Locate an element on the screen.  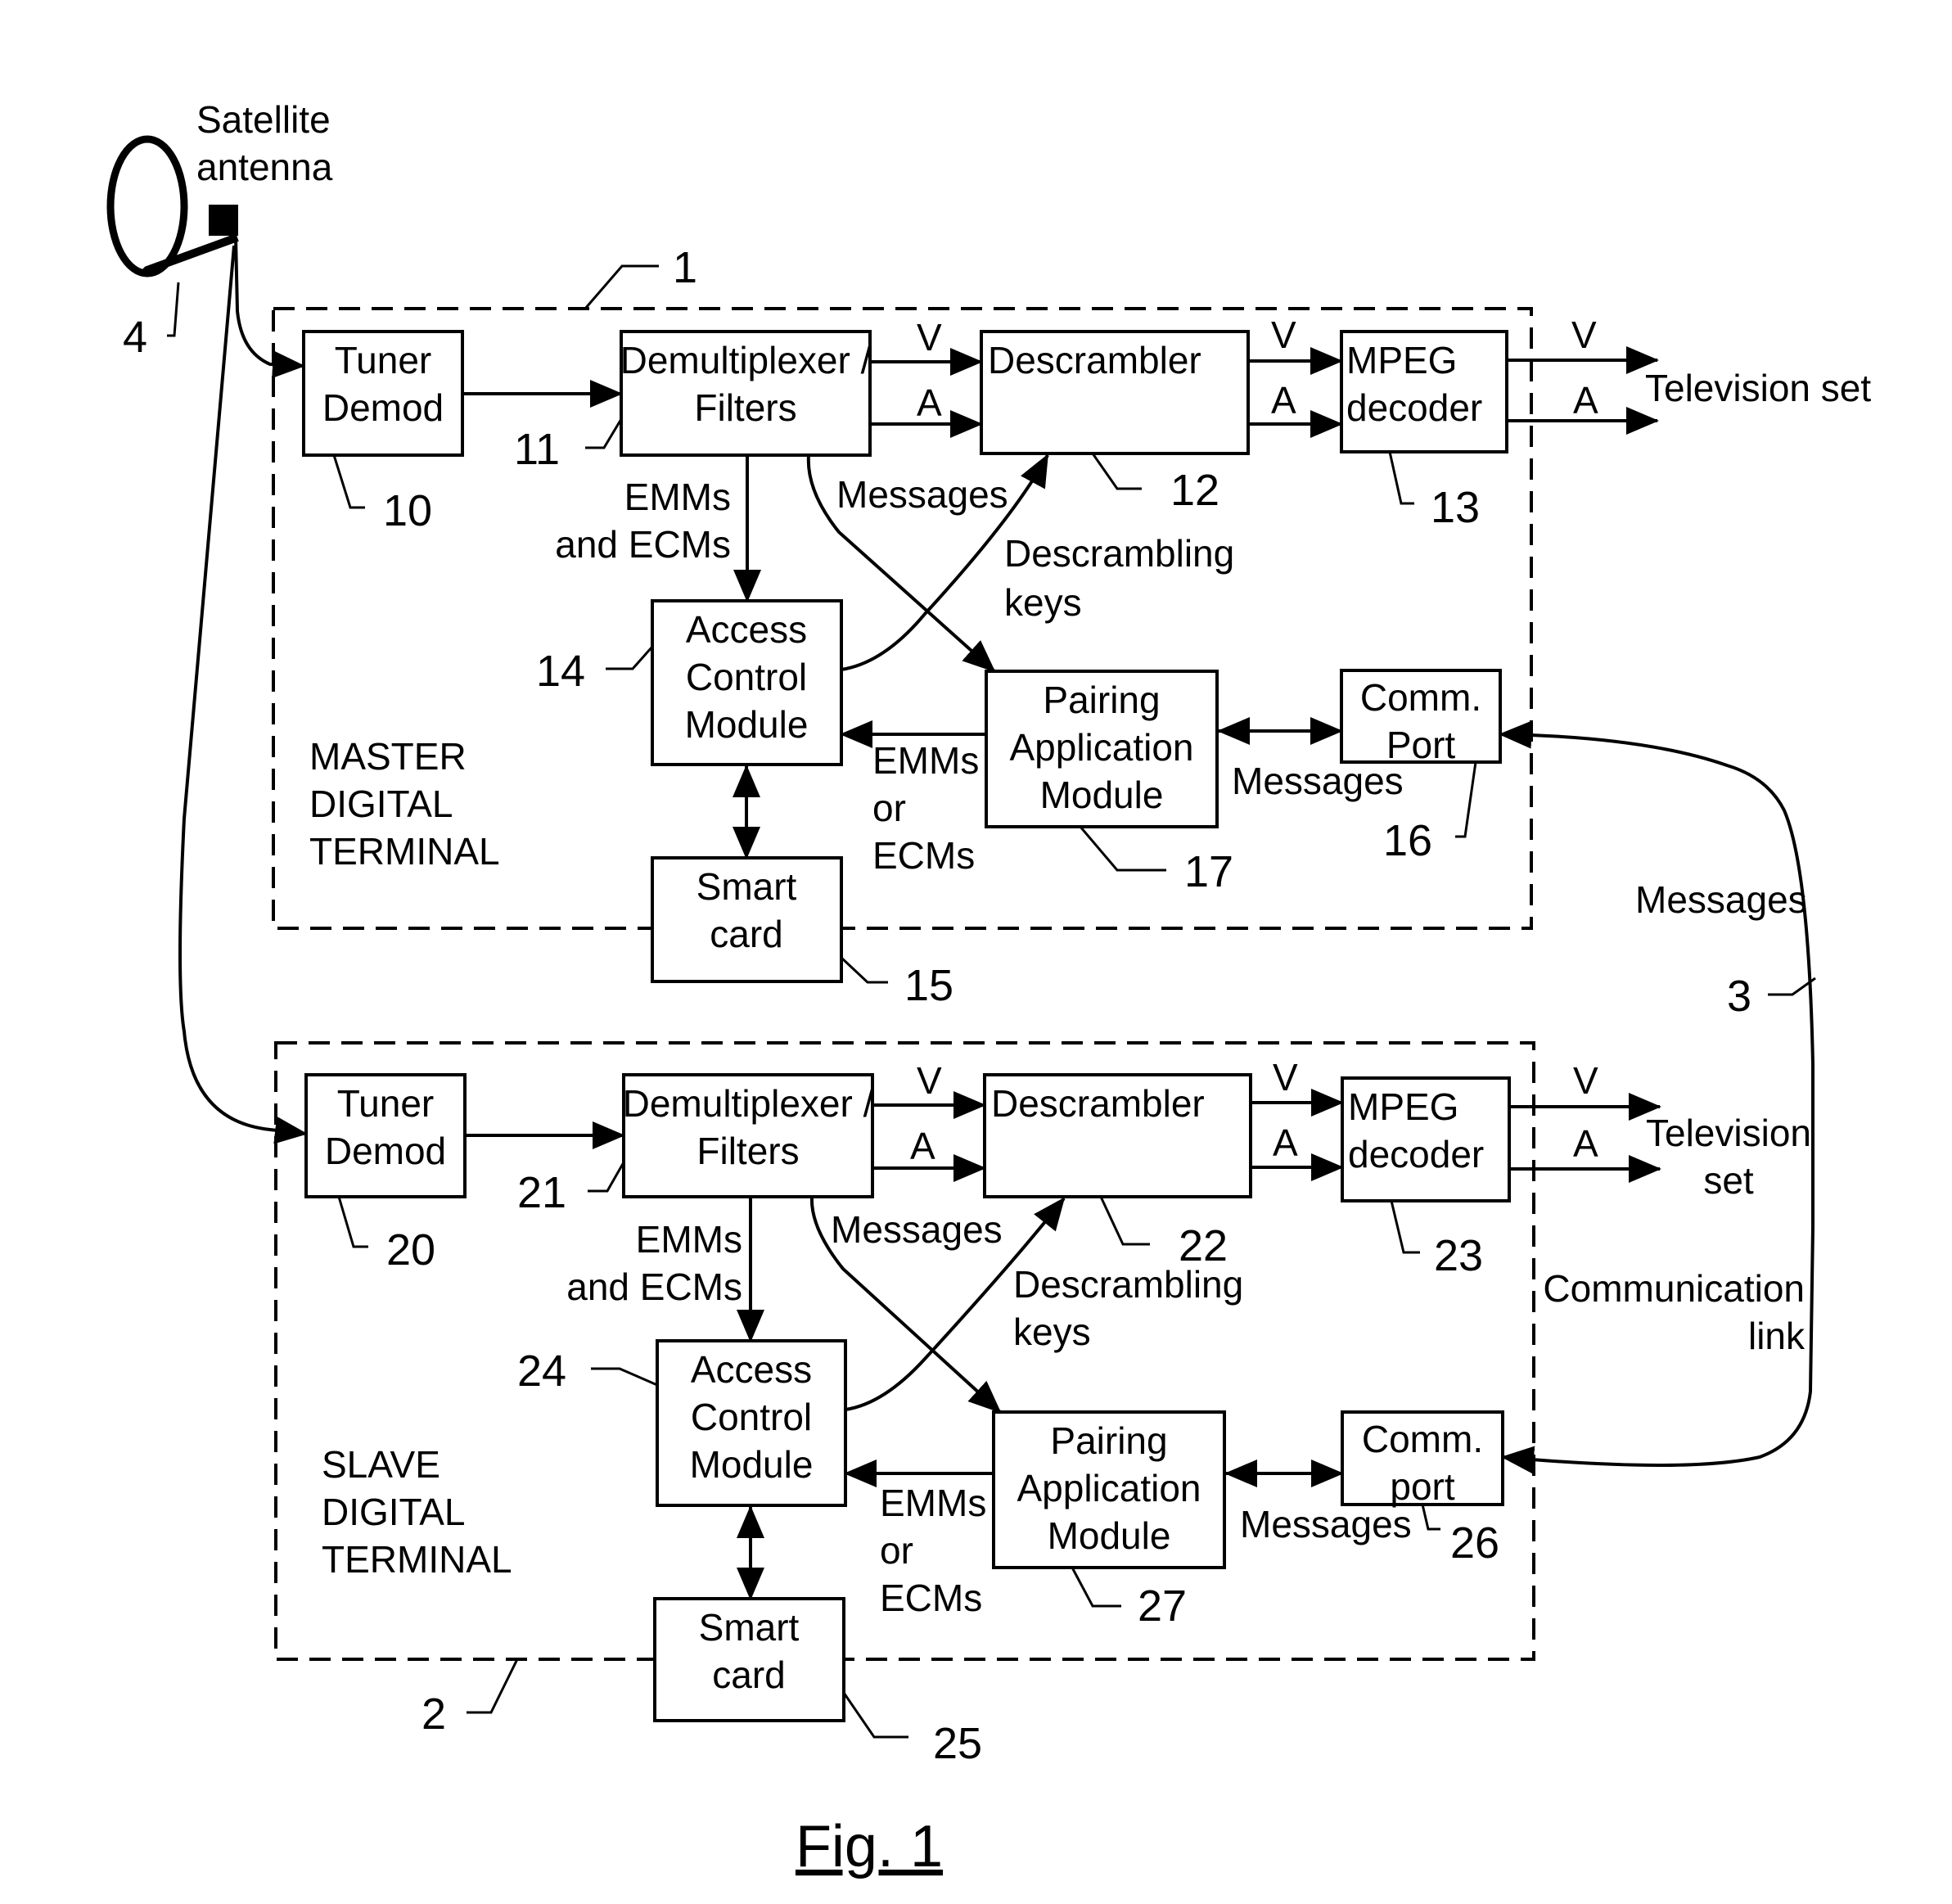
master-comm-ref: 16 is located at coordinates (1407, 841).